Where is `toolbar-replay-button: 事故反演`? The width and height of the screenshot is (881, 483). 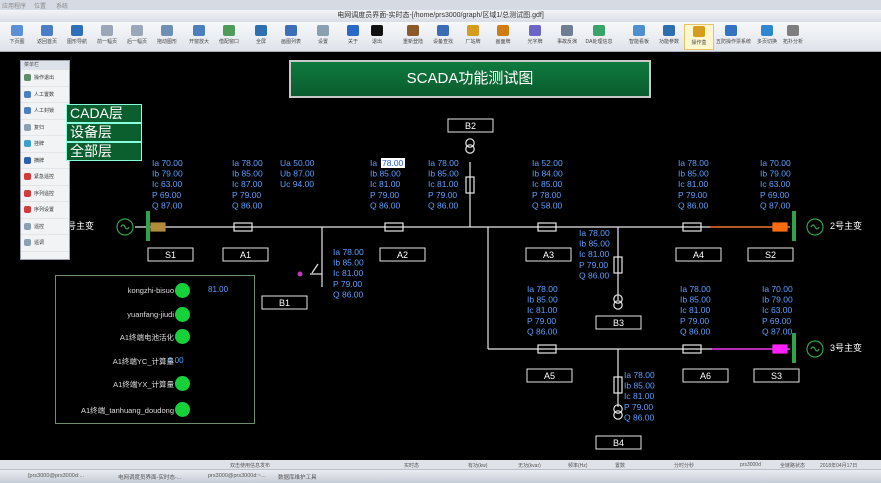 toolbar-replay-button: 事故反演 is located at coordinates (567, 37).